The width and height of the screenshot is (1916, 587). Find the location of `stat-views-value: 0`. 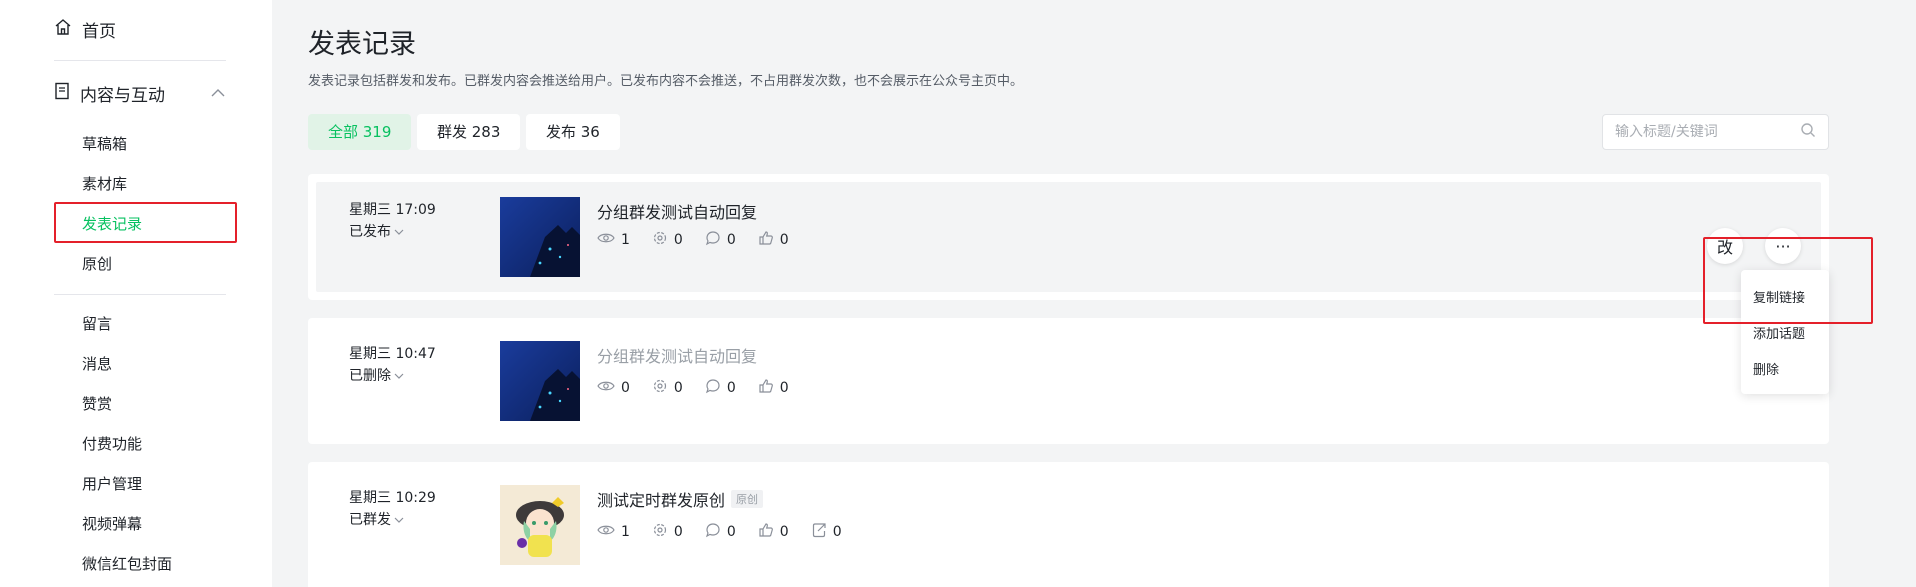

stat-views-value: 0 is located at coordinates (625, 388).